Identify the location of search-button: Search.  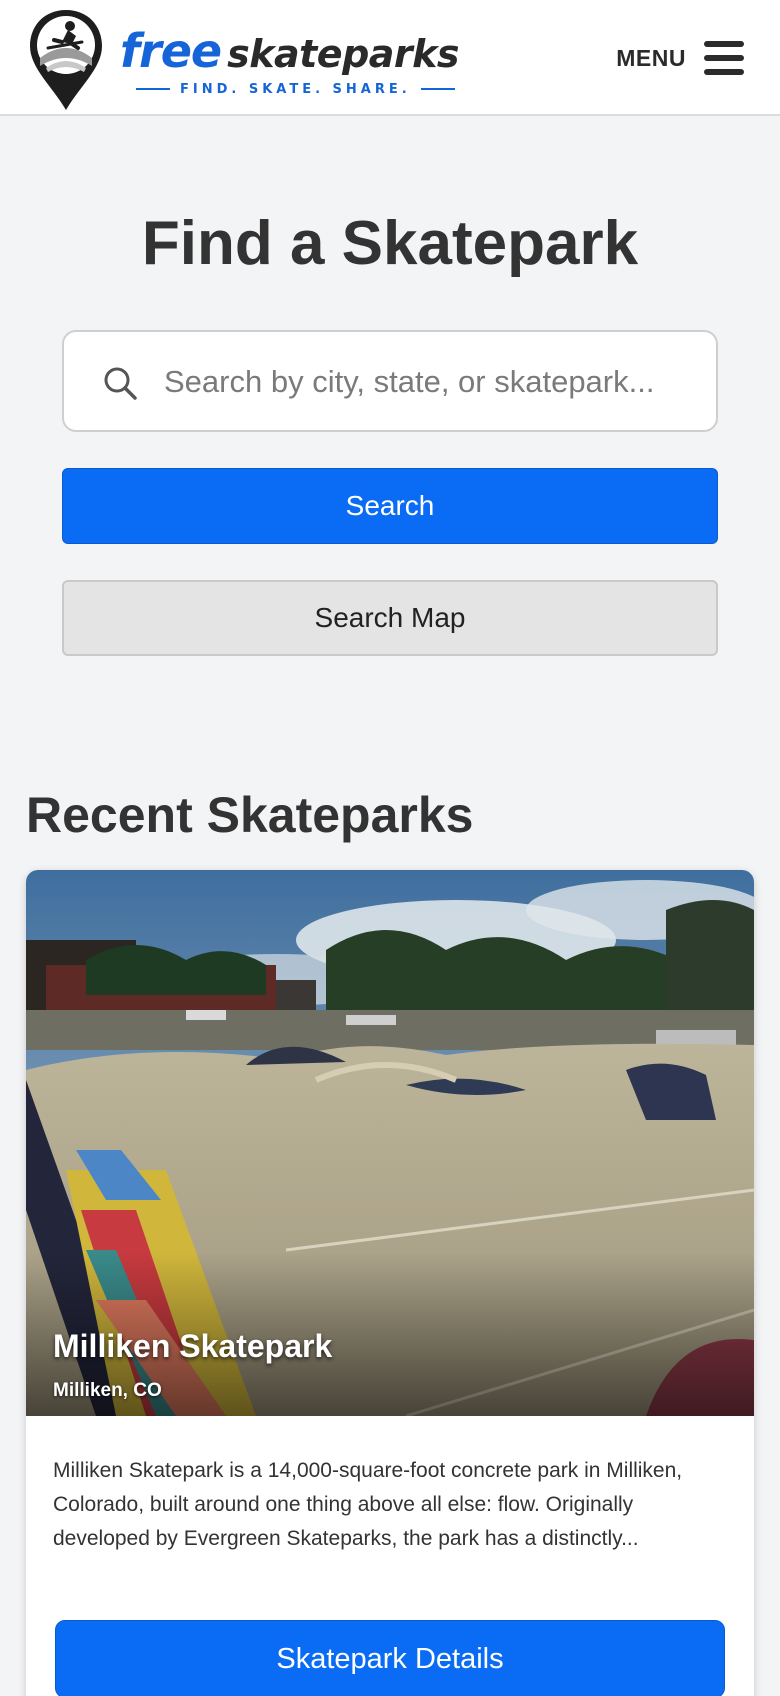
(390, 506).